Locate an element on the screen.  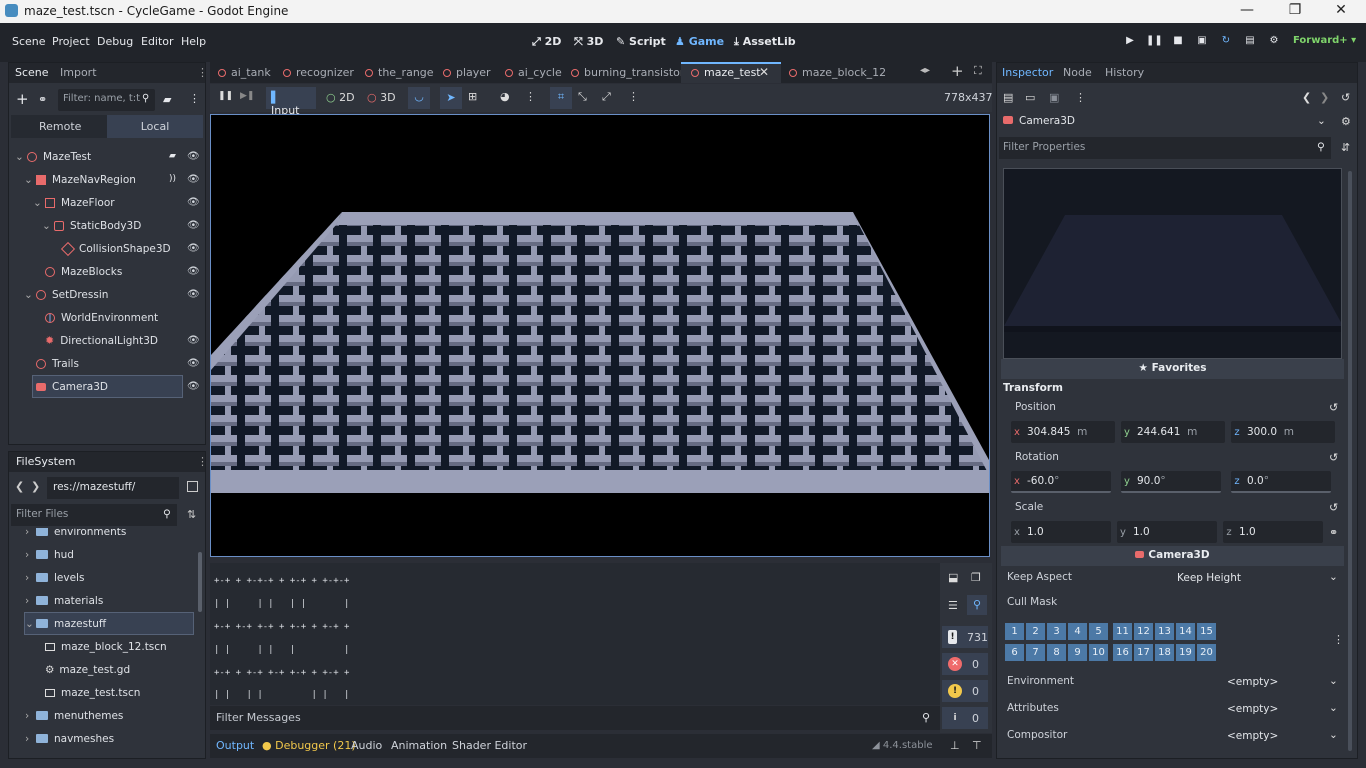
menu-editor: Editor is located at coordinates (157, 41).